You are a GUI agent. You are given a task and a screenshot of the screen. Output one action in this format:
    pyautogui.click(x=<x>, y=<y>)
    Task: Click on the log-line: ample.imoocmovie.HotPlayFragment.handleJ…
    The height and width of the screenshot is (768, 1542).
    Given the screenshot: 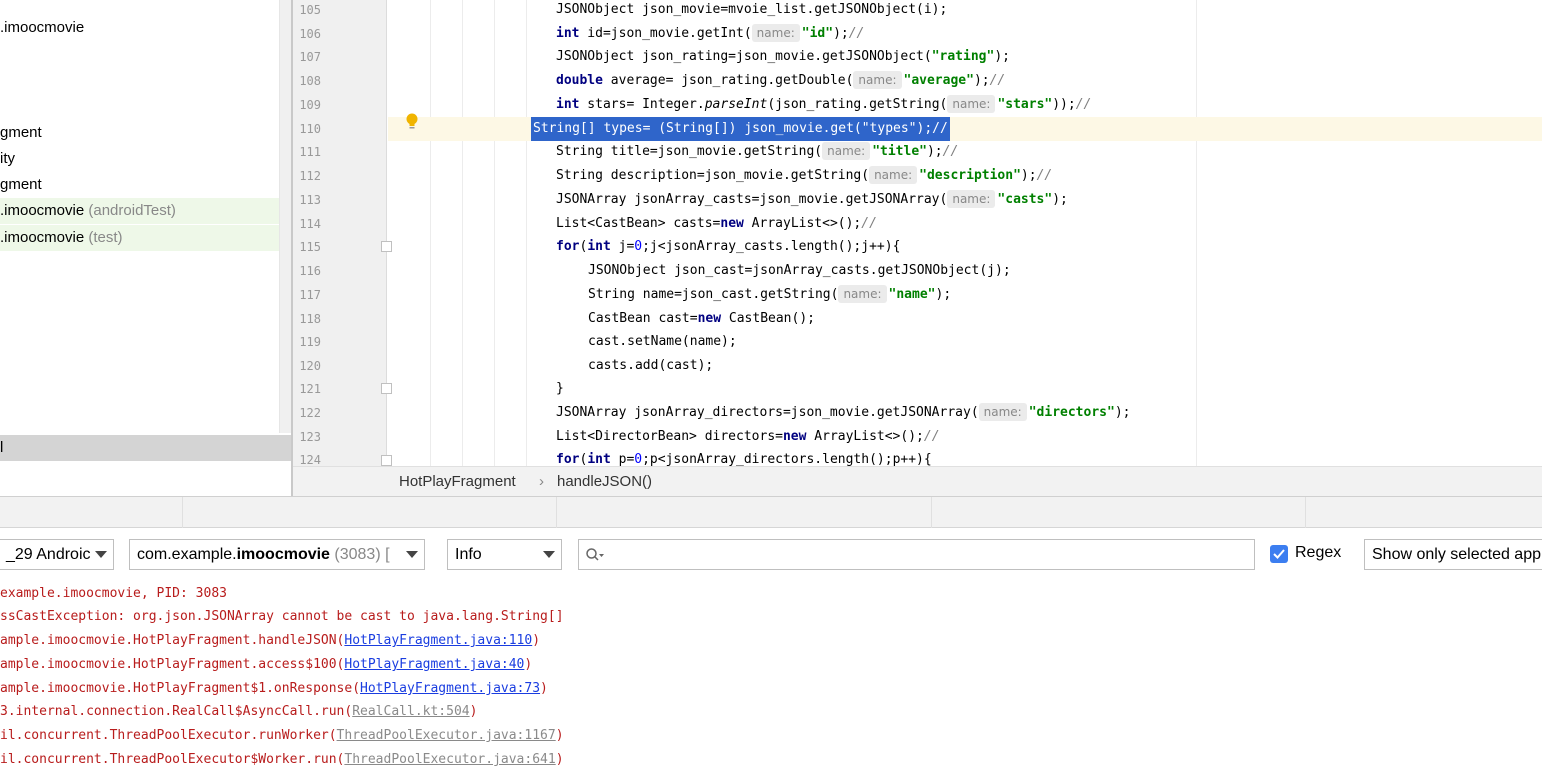 What is the action you would take?
    pyautogui.click(x=270, y=640)
    